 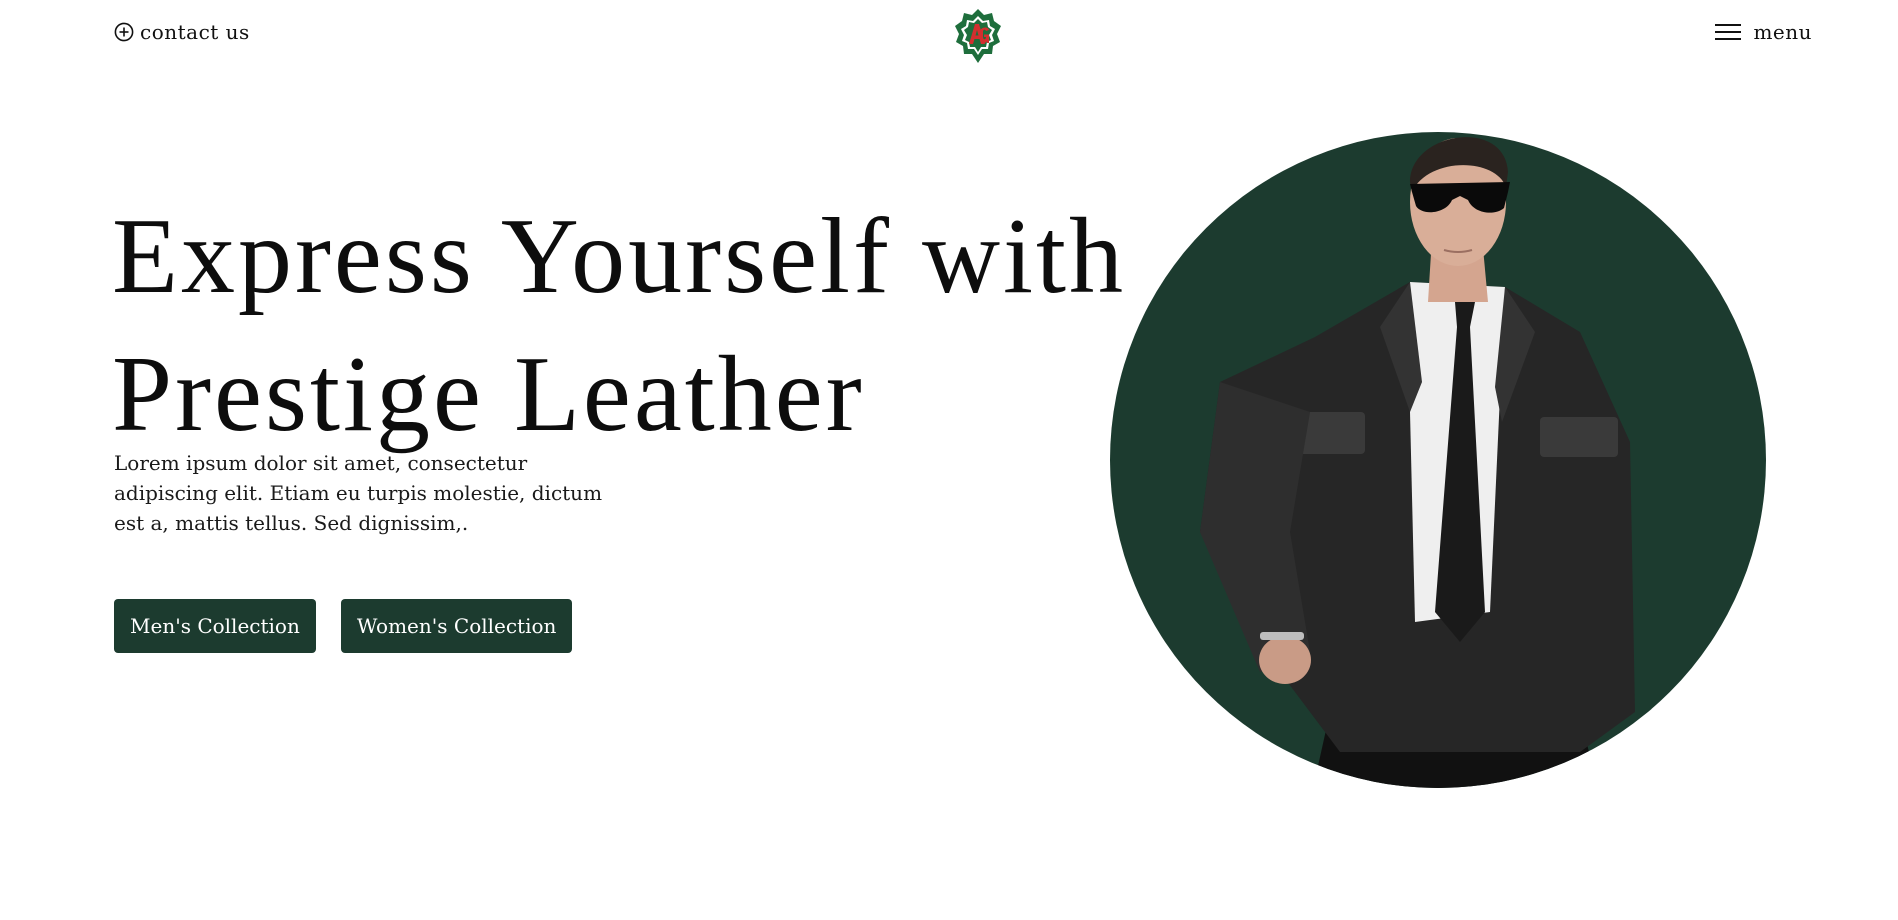 I want to click on plus-circle-icon, so click(x=124, y=32).